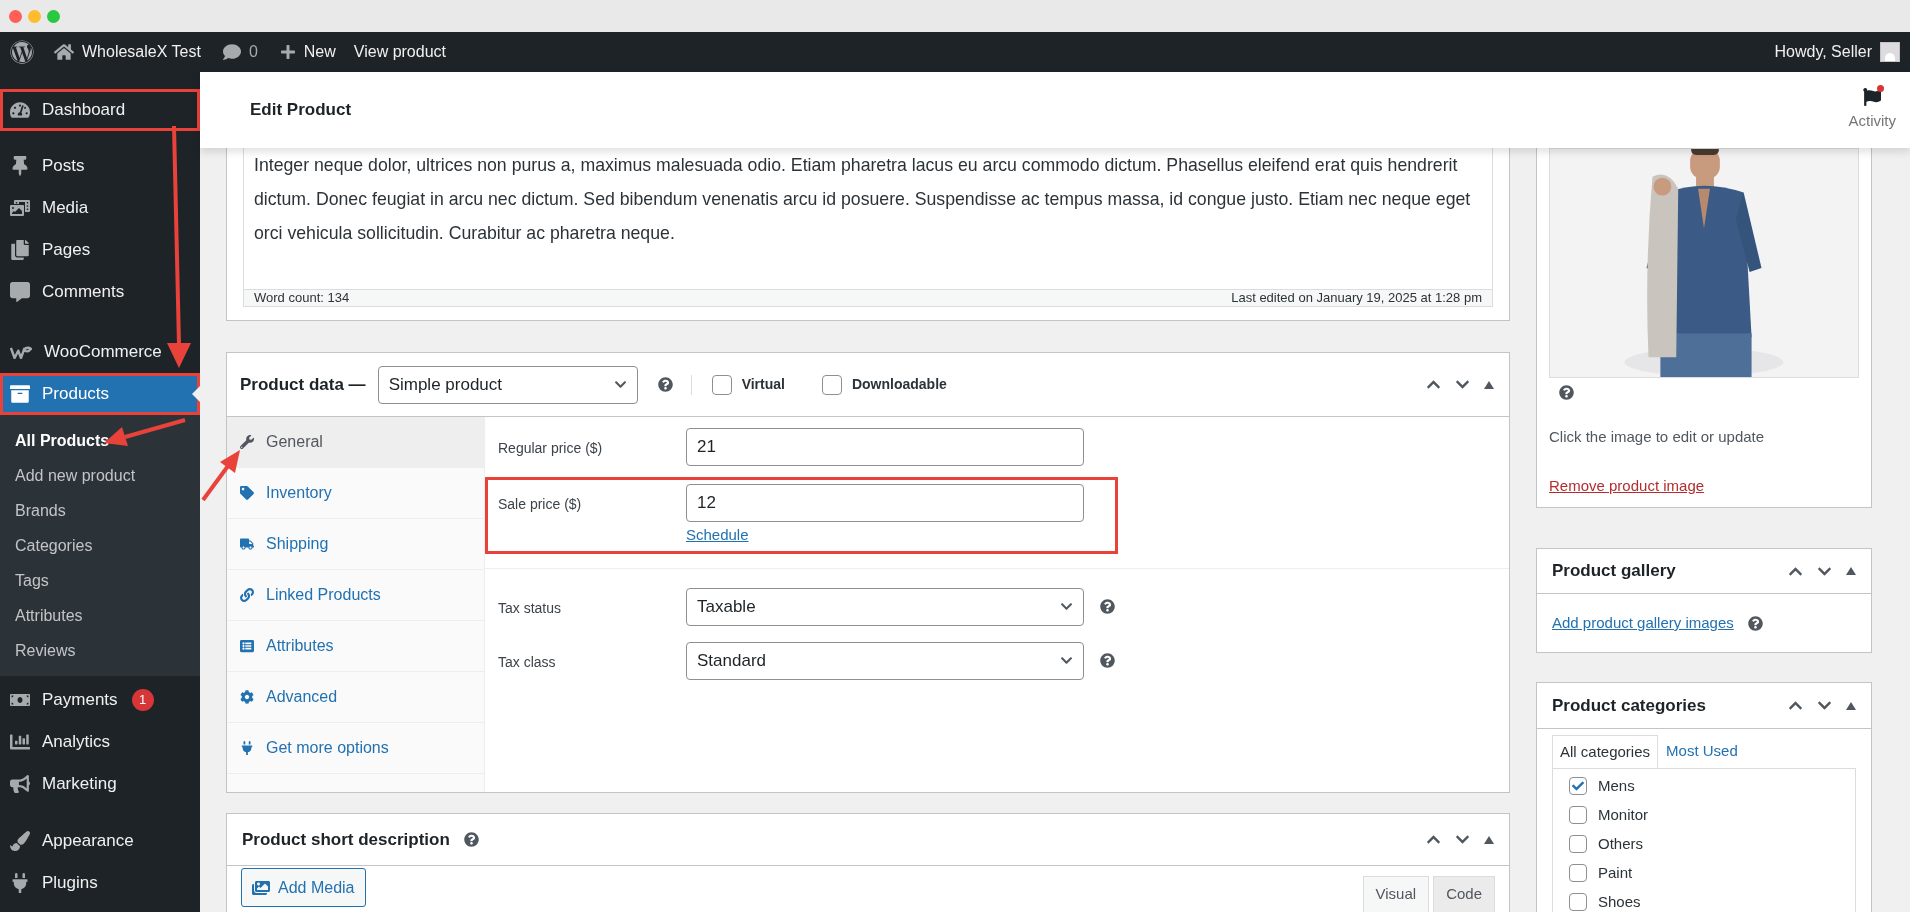 Image resolution: width=1910 pixels, height=912 pixels. Describe the element at coordinates (247, 646) in the screenshot. I see `list-icon` at that location.